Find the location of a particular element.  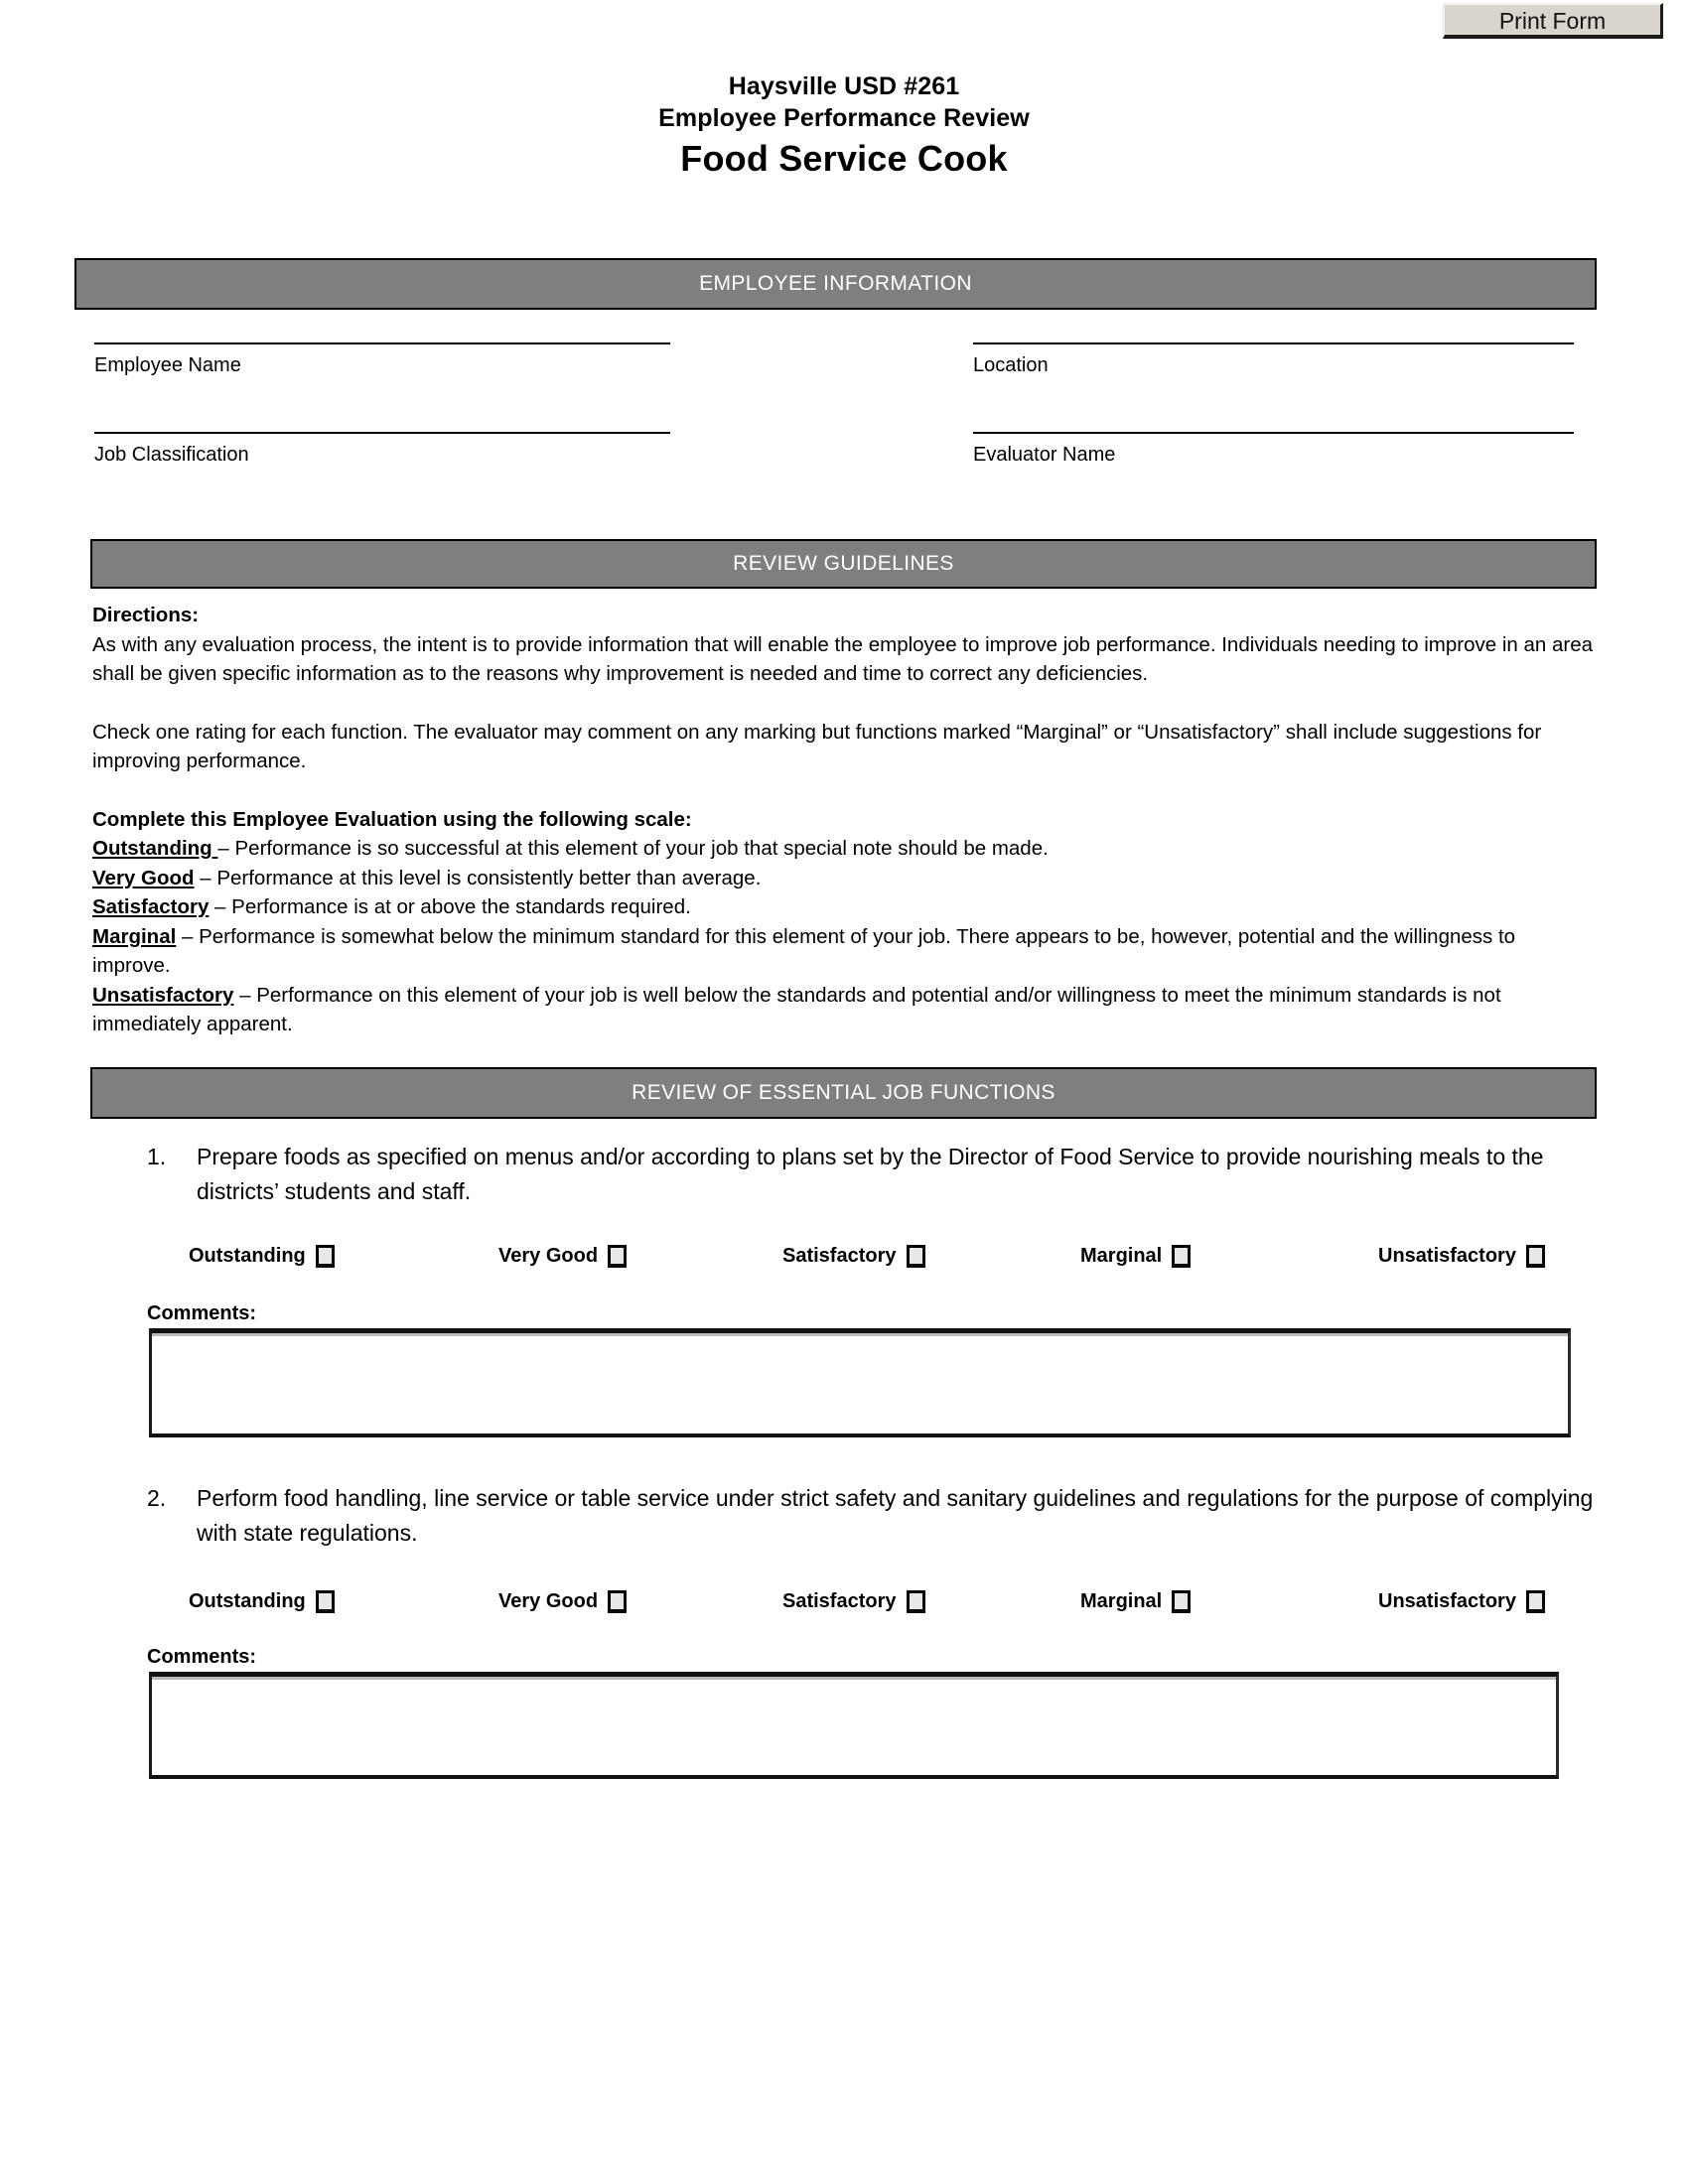

rating-1-marginal-checkbox is located at coordinates (1182, 1256).